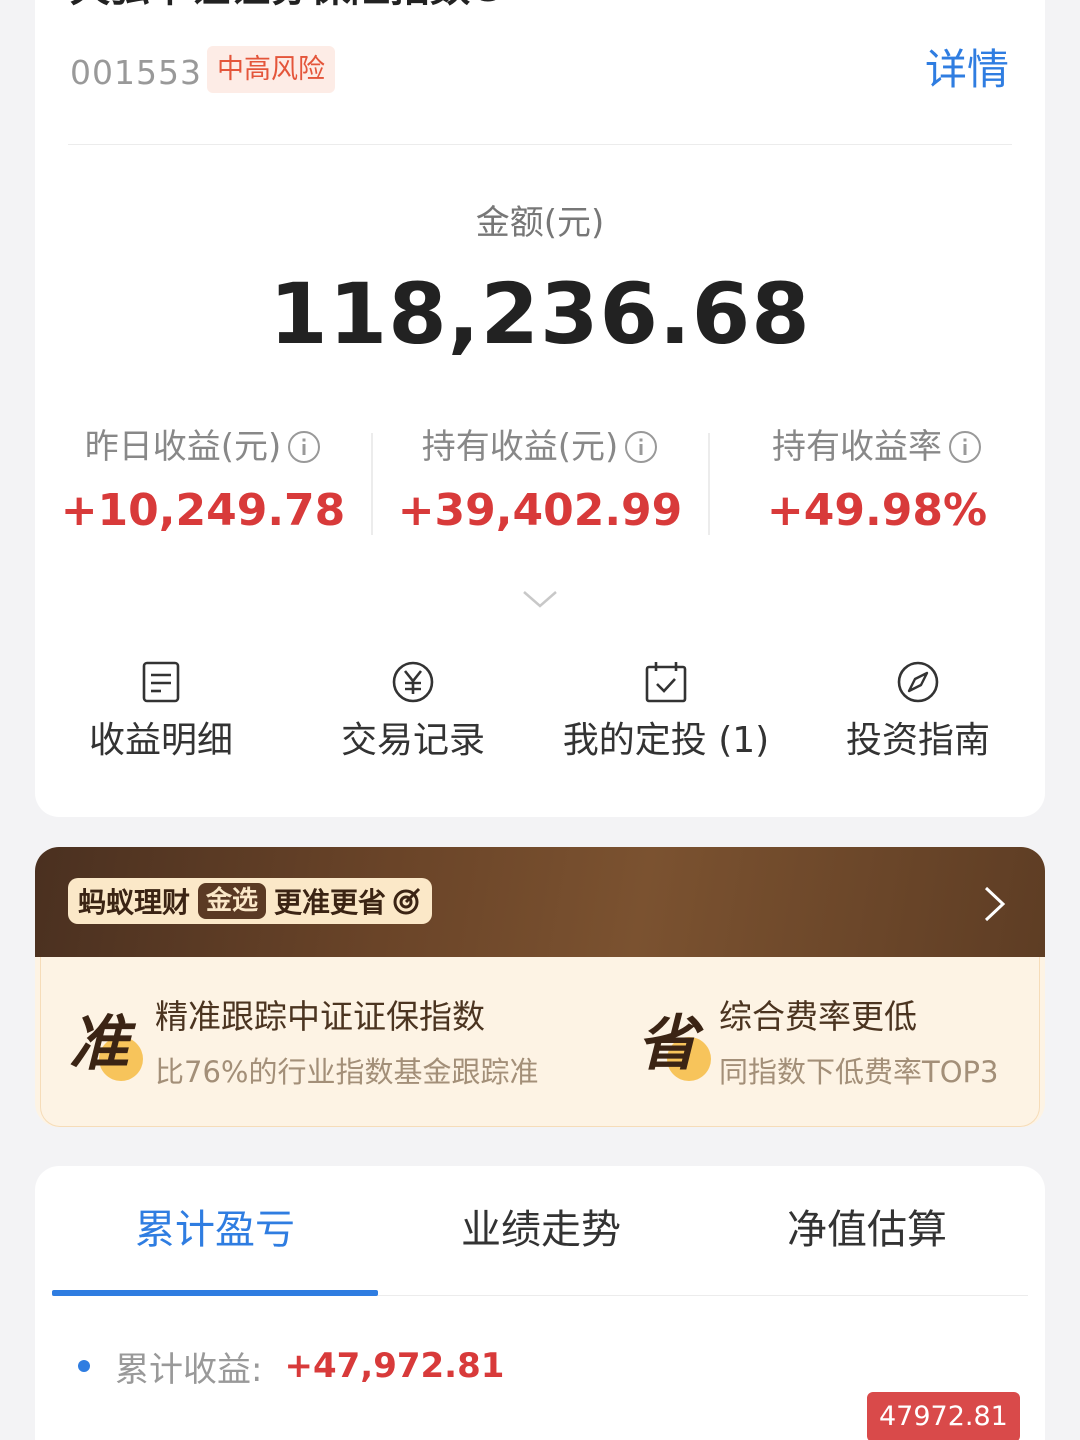 The height and width of the screenshot is (1440, 1080). What do you see at coordinates (203, 510) in the screenshot?
I see `stat-value: +10,249.78` at bounding box center [203, 510].